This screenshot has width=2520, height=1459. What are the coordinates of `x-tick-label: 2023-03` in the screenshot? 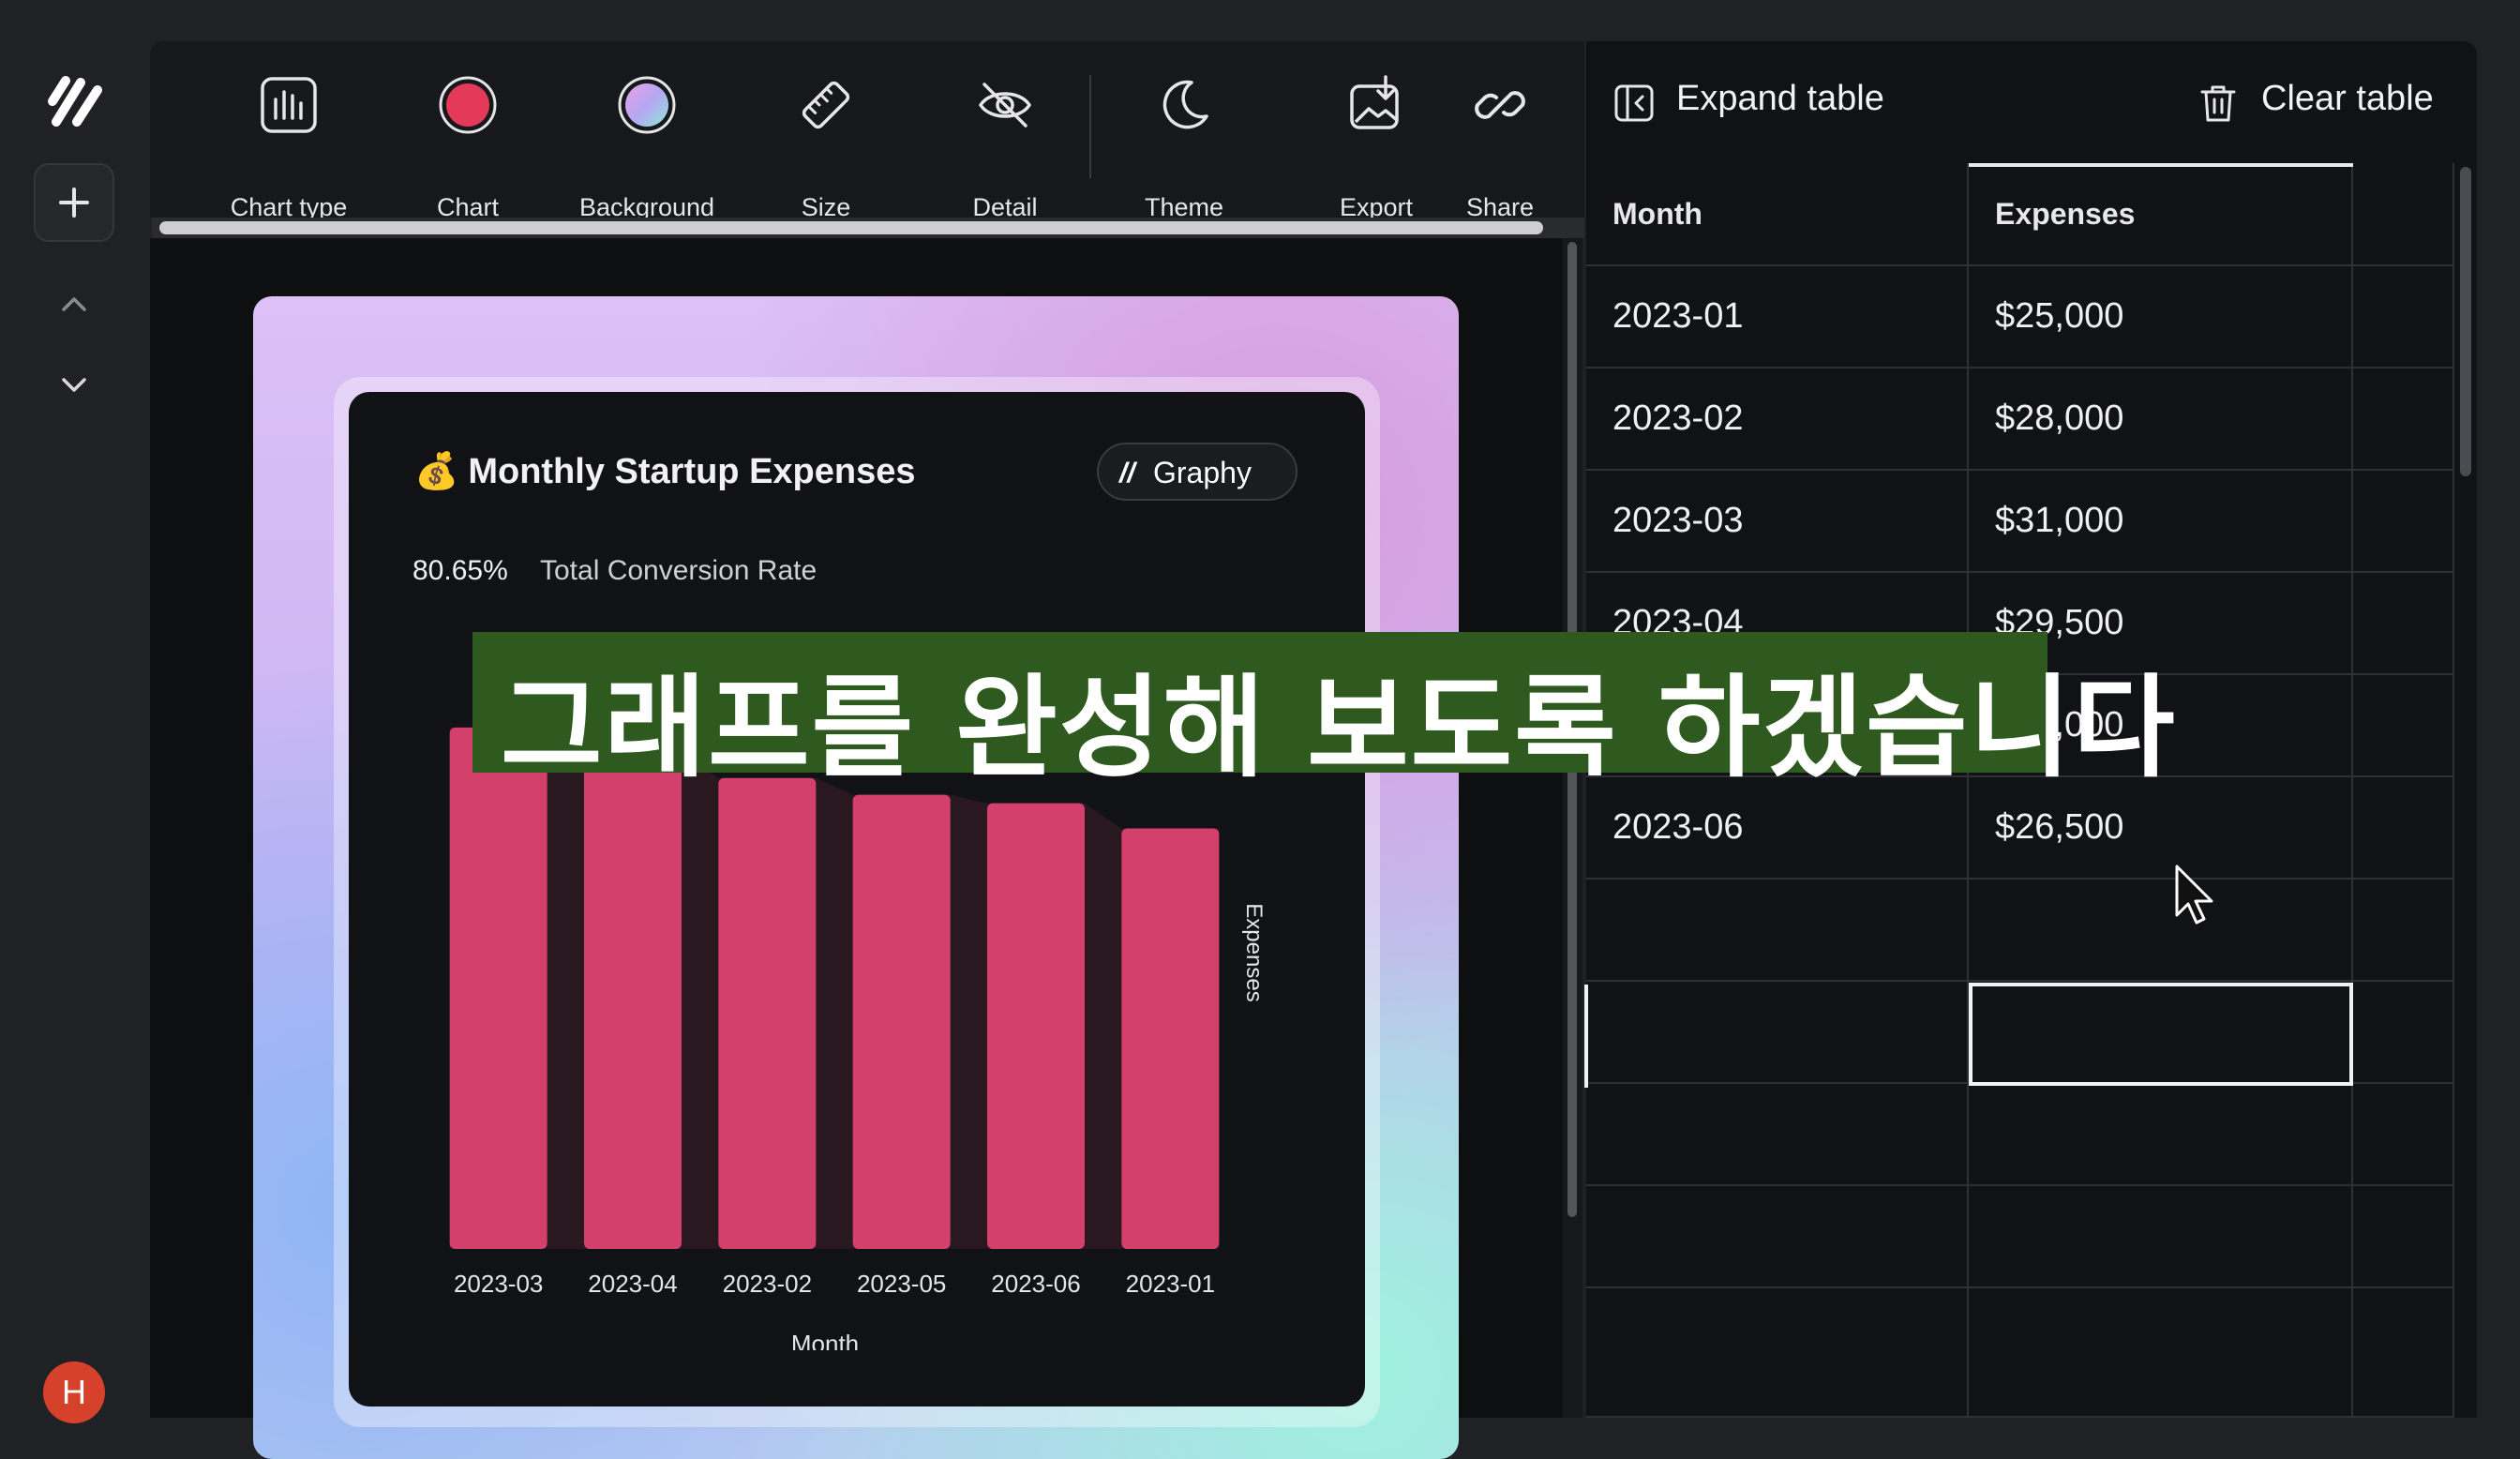 It's located at (498, 1284).